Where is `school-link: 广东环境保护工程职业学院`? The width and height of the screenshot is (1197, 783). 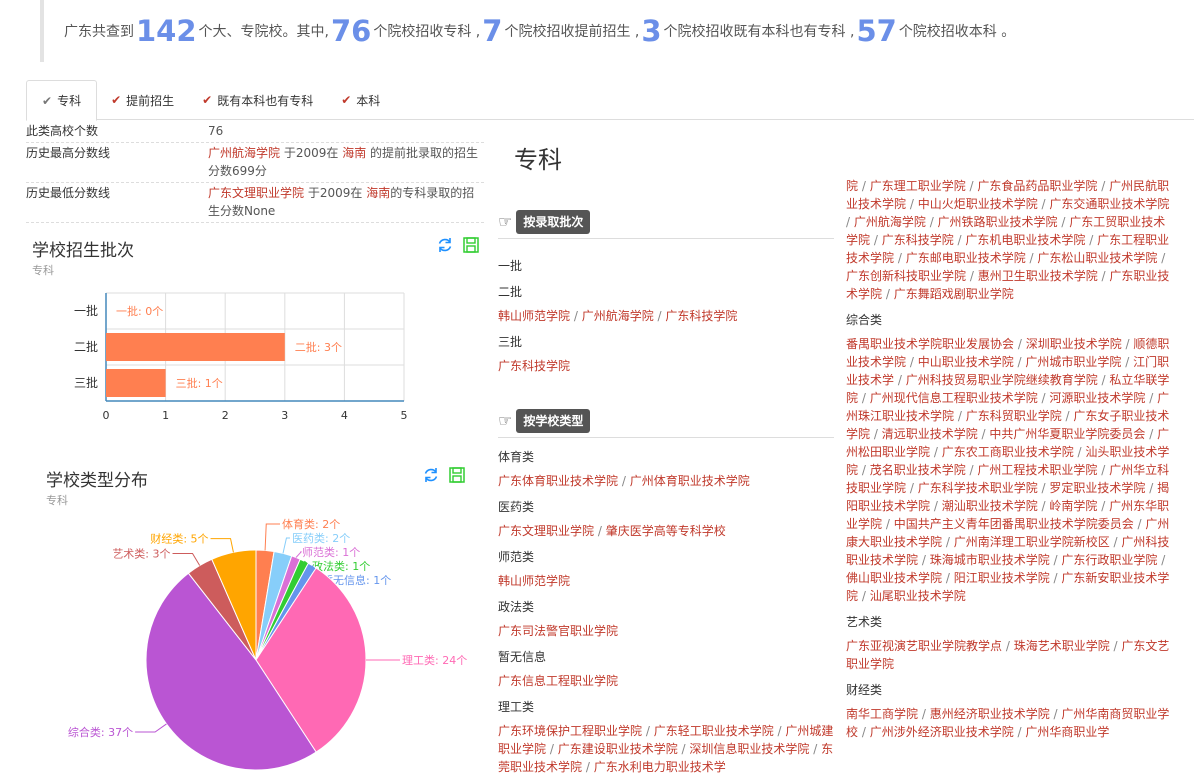 school-link: 广东环境保护工程职业学院 is located at coordinates (570, 731).